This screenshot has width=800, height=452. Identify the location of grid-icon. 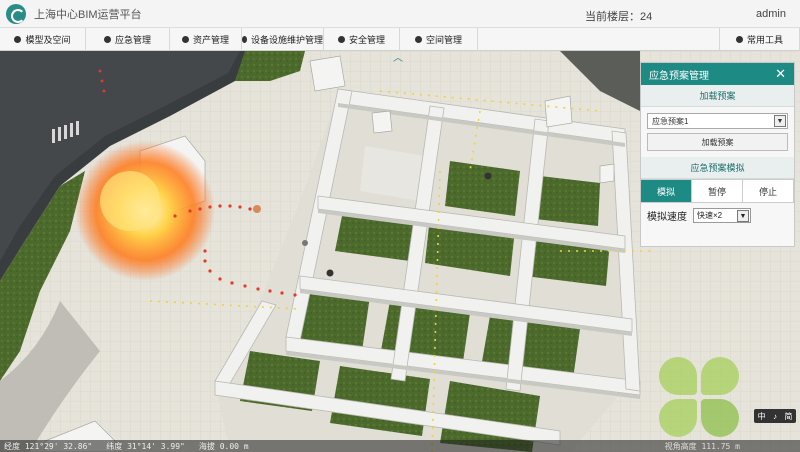
(418, 39).